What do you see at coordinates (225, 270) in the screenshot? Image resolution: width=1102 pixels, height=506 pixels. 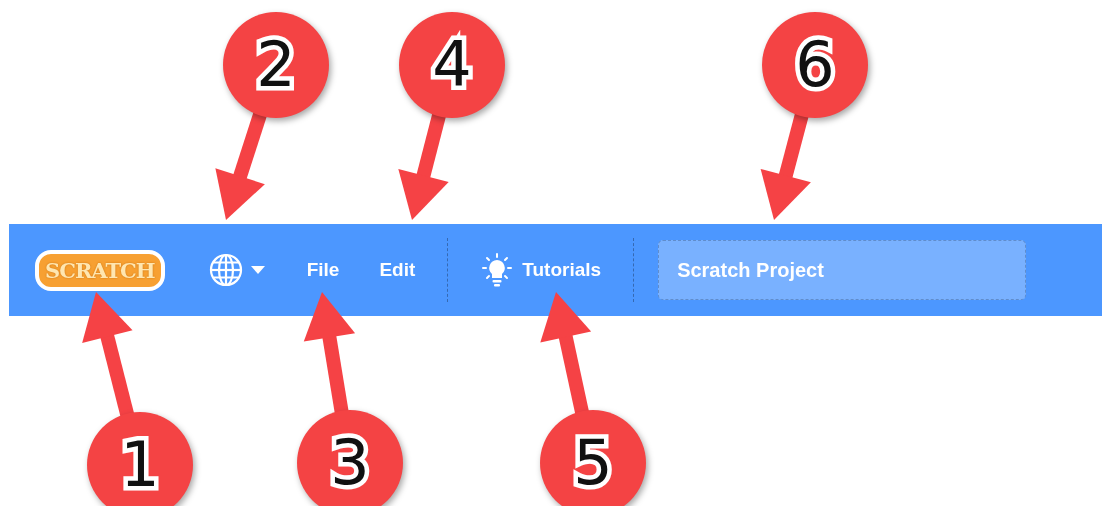 I see `globe-icon` at bounding box center [225, 270].